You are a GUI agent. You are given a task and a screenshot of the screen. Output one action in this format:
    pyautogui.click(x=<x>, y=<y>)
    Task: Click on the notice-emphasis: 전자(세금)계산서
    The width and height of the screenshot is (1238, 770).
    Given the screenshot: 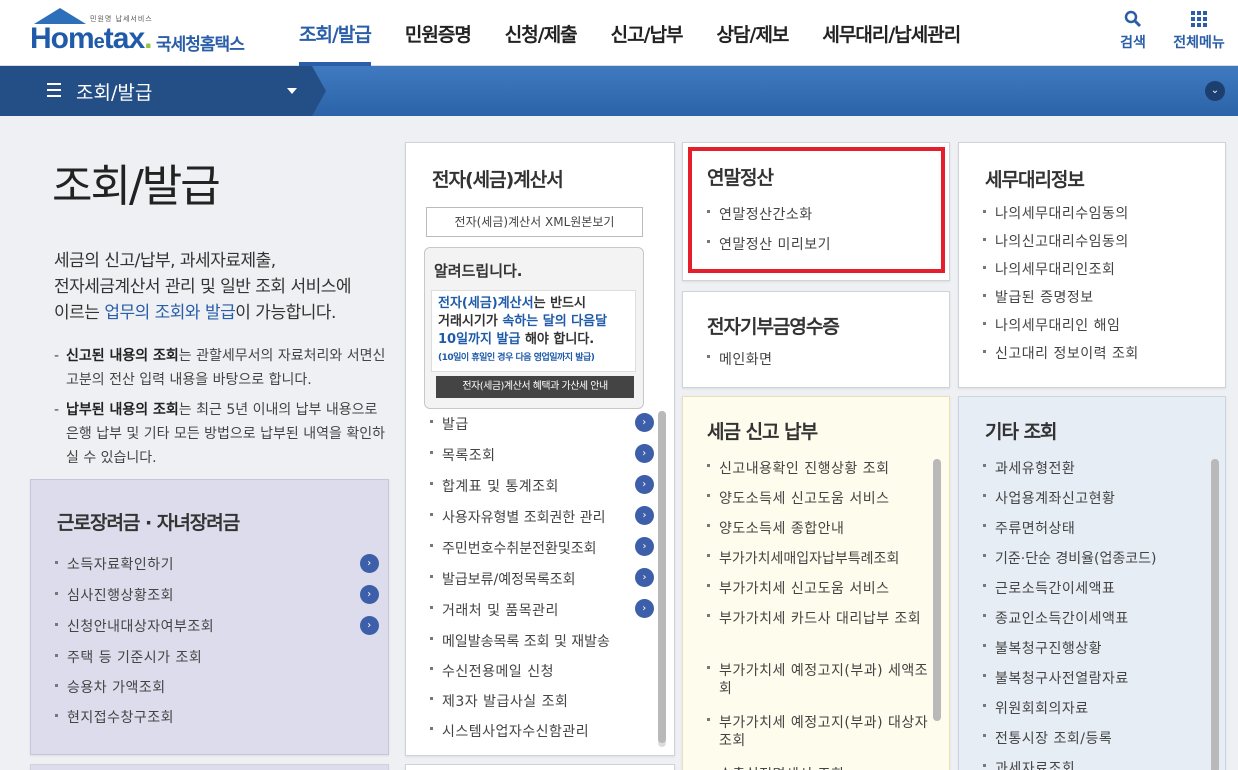 What is the action you would take?
    pyautogui.click(x=486, y=303)
    